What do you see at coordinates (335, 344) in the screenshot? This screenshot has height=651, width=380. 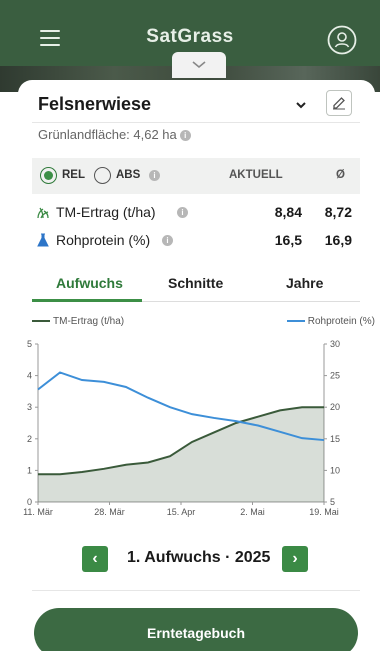 I see `y-tick-label-right: 30` at bounding box center [335, 344].